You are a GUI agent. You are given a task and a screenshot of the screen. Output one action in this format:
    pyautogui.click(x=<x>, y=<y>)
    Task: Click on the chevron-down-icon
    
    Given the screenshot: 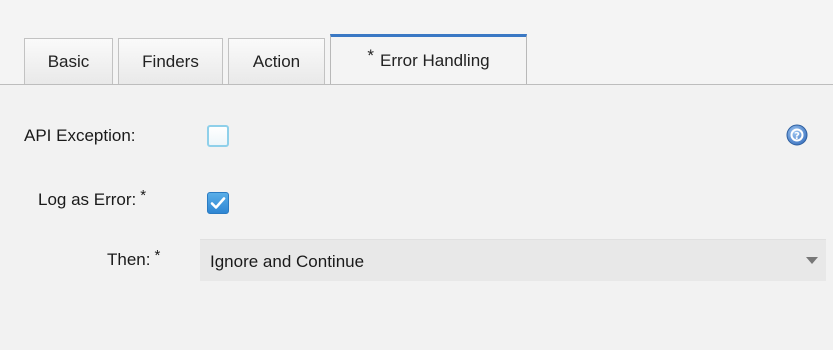 What is the action you would take?
    pyautogui.click(x=812, y=260)
    